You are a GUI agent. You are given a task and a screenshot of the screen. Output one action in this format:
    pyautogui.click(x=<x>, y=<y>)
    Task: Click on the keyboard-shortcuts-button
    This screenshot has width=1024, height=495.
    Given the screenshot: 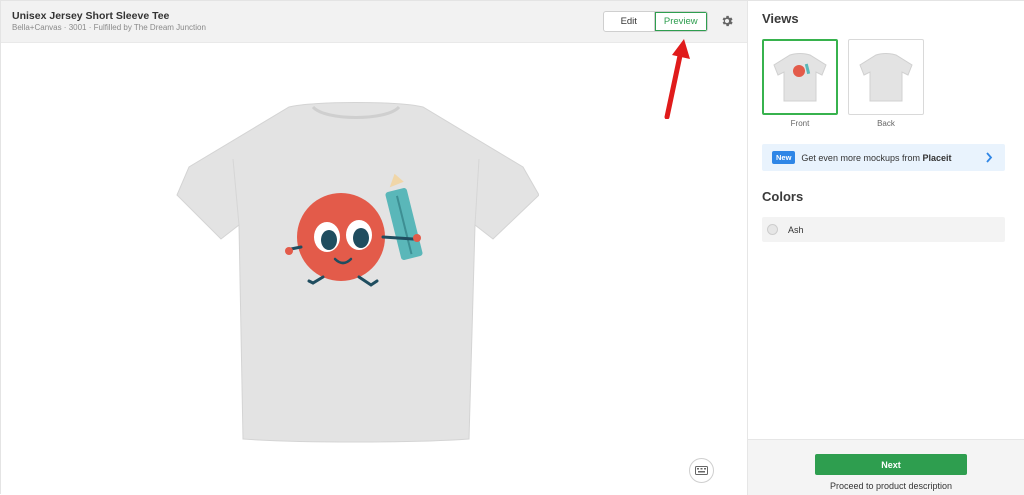 What is the action you would take?
    pyautogui.click(x=701, y=470)
    